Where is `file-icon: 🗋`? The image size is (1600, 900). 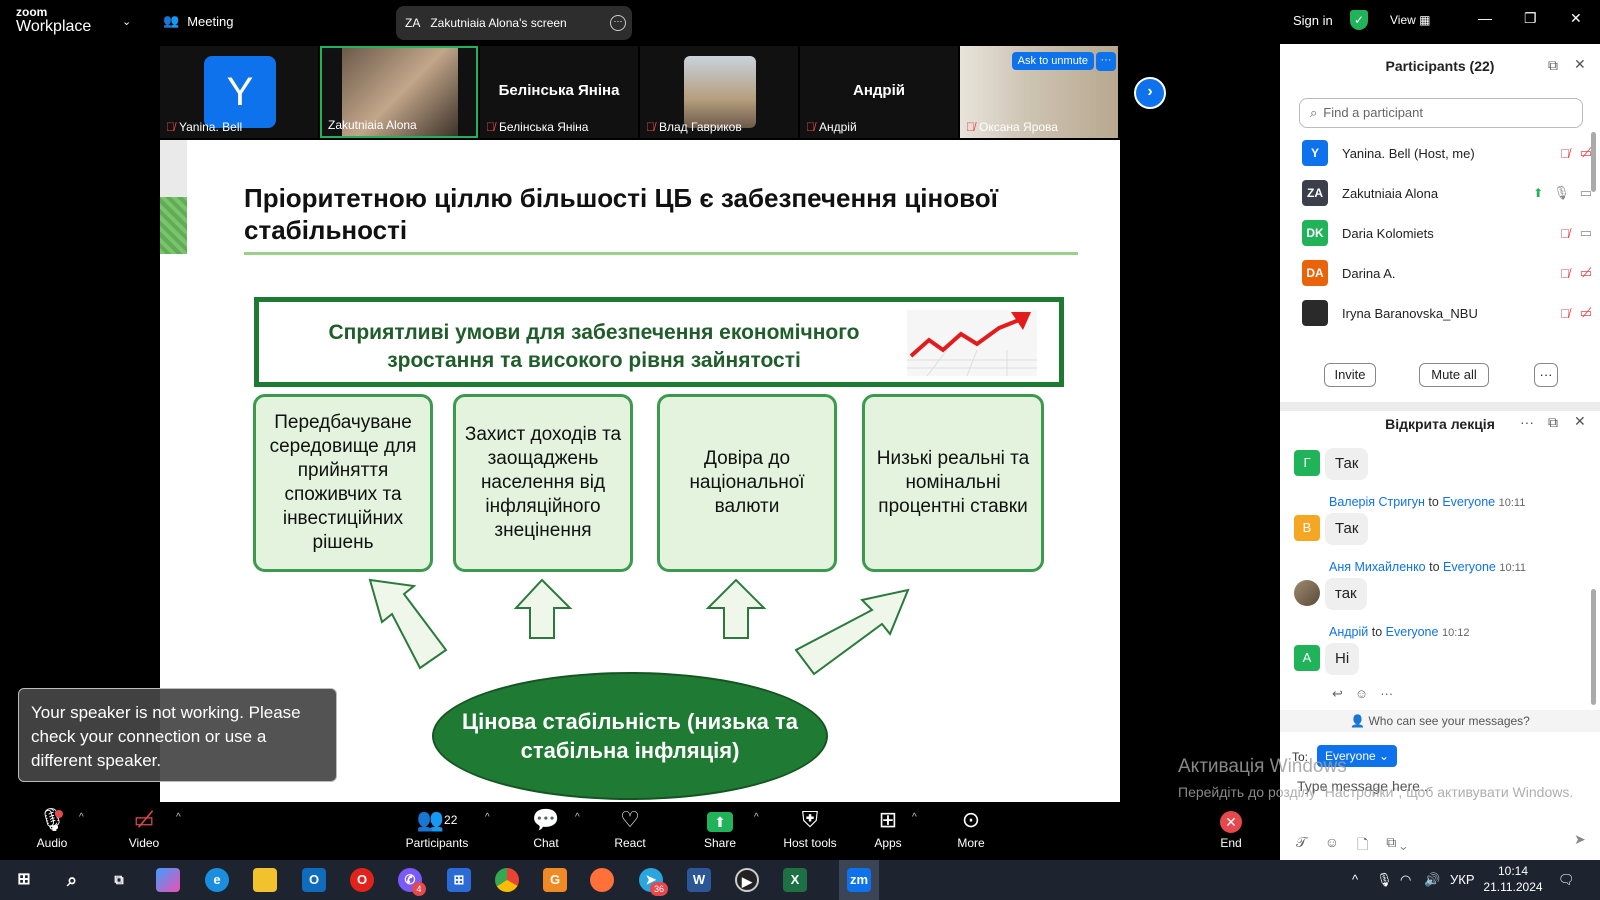
file-icon: 🗋 is located at coordinates (1362, 846).